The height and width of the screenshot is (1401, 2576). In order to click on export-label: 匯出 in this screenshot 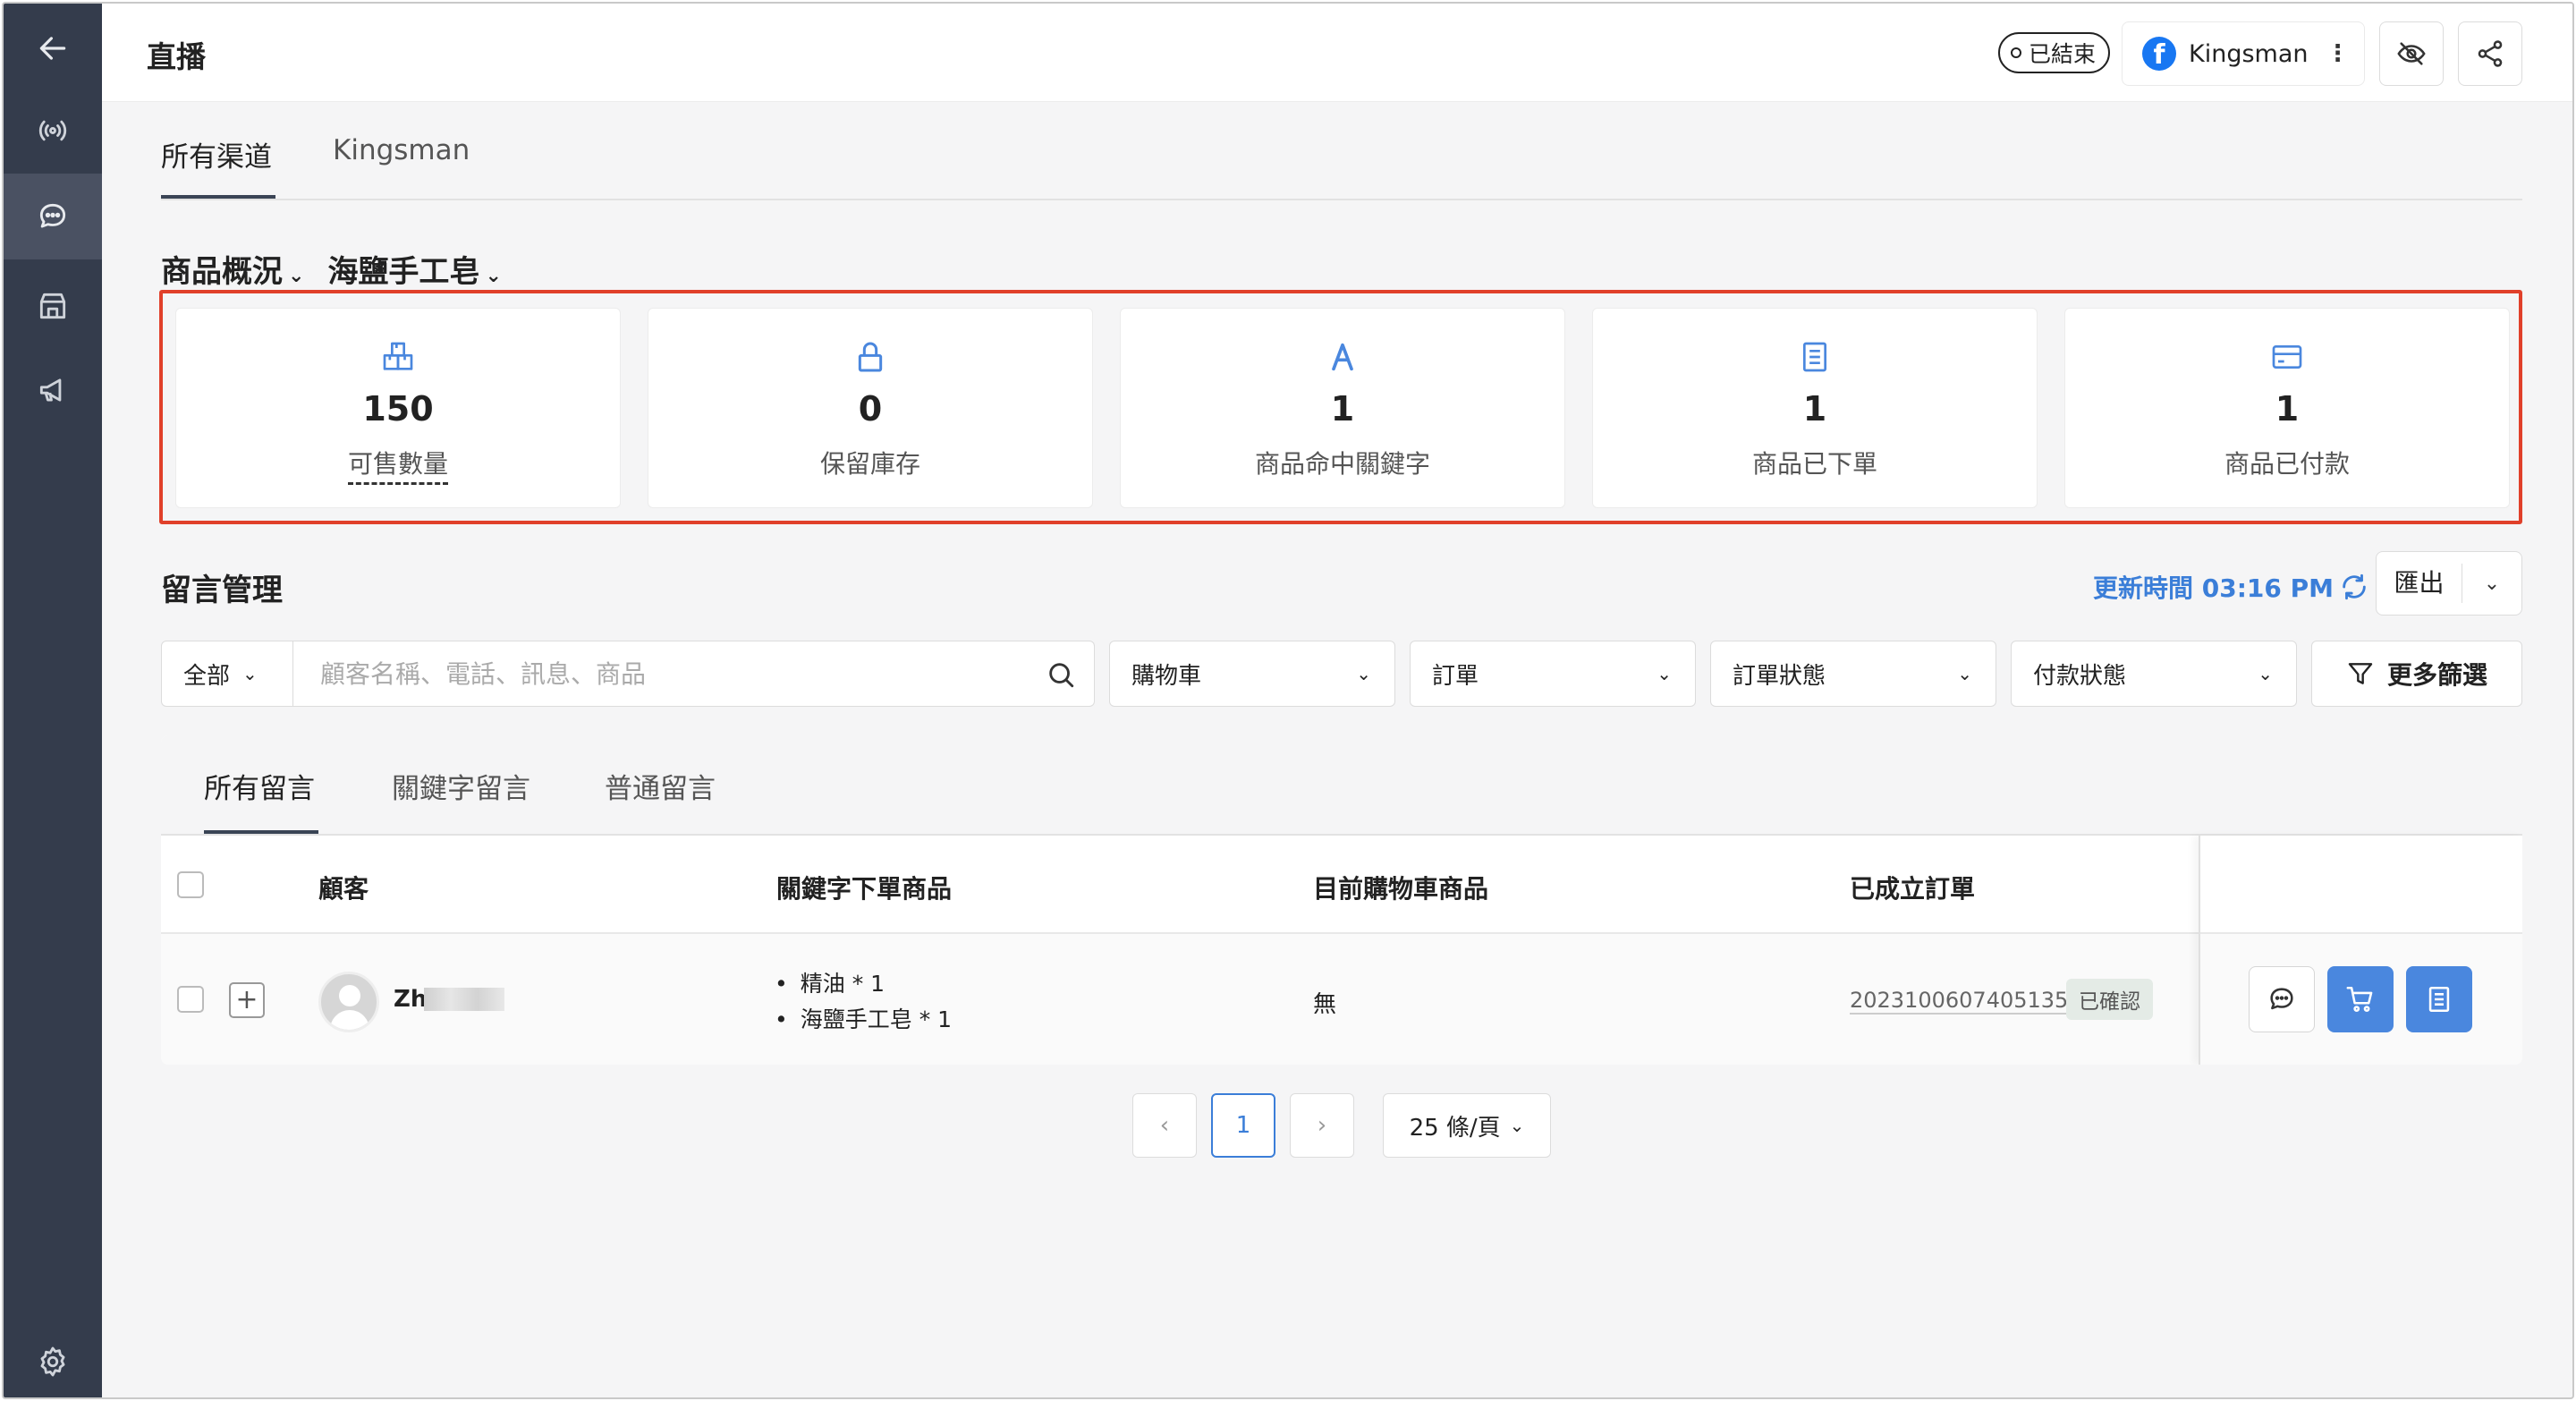, I will do `click(2419, 583)`.